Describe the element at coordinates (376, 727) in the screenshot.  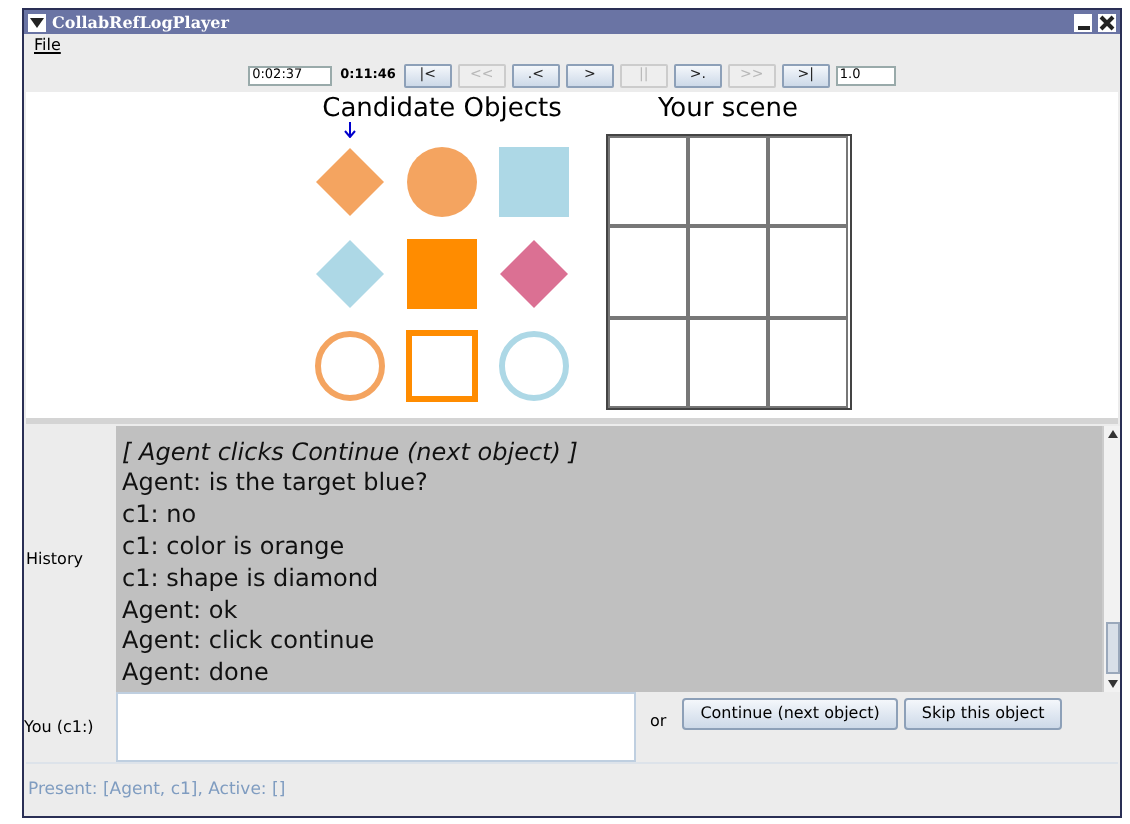
I see `message-input` at that location.